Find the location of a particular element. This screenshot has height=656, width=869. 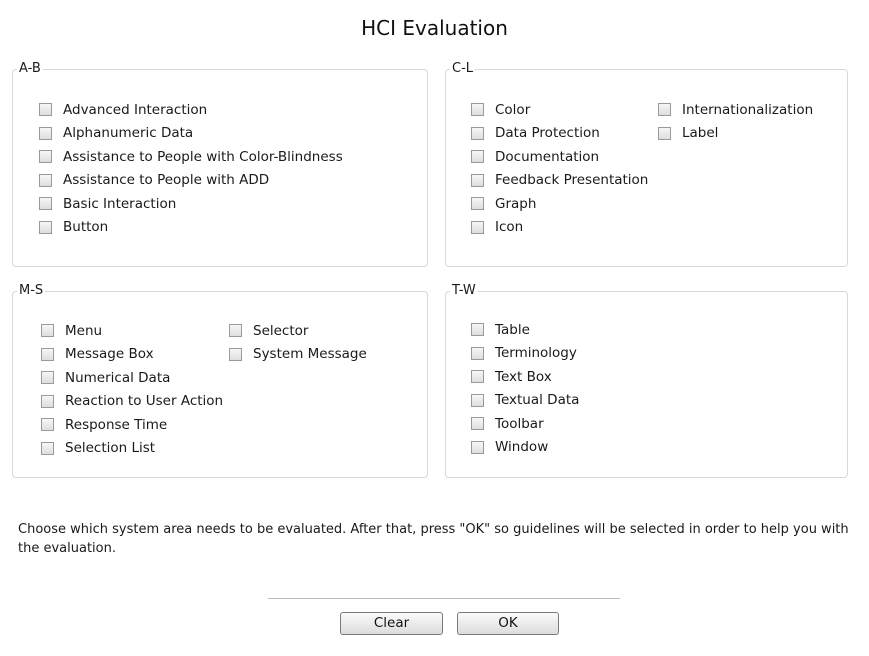

divider is located at coordinates (444, 598).